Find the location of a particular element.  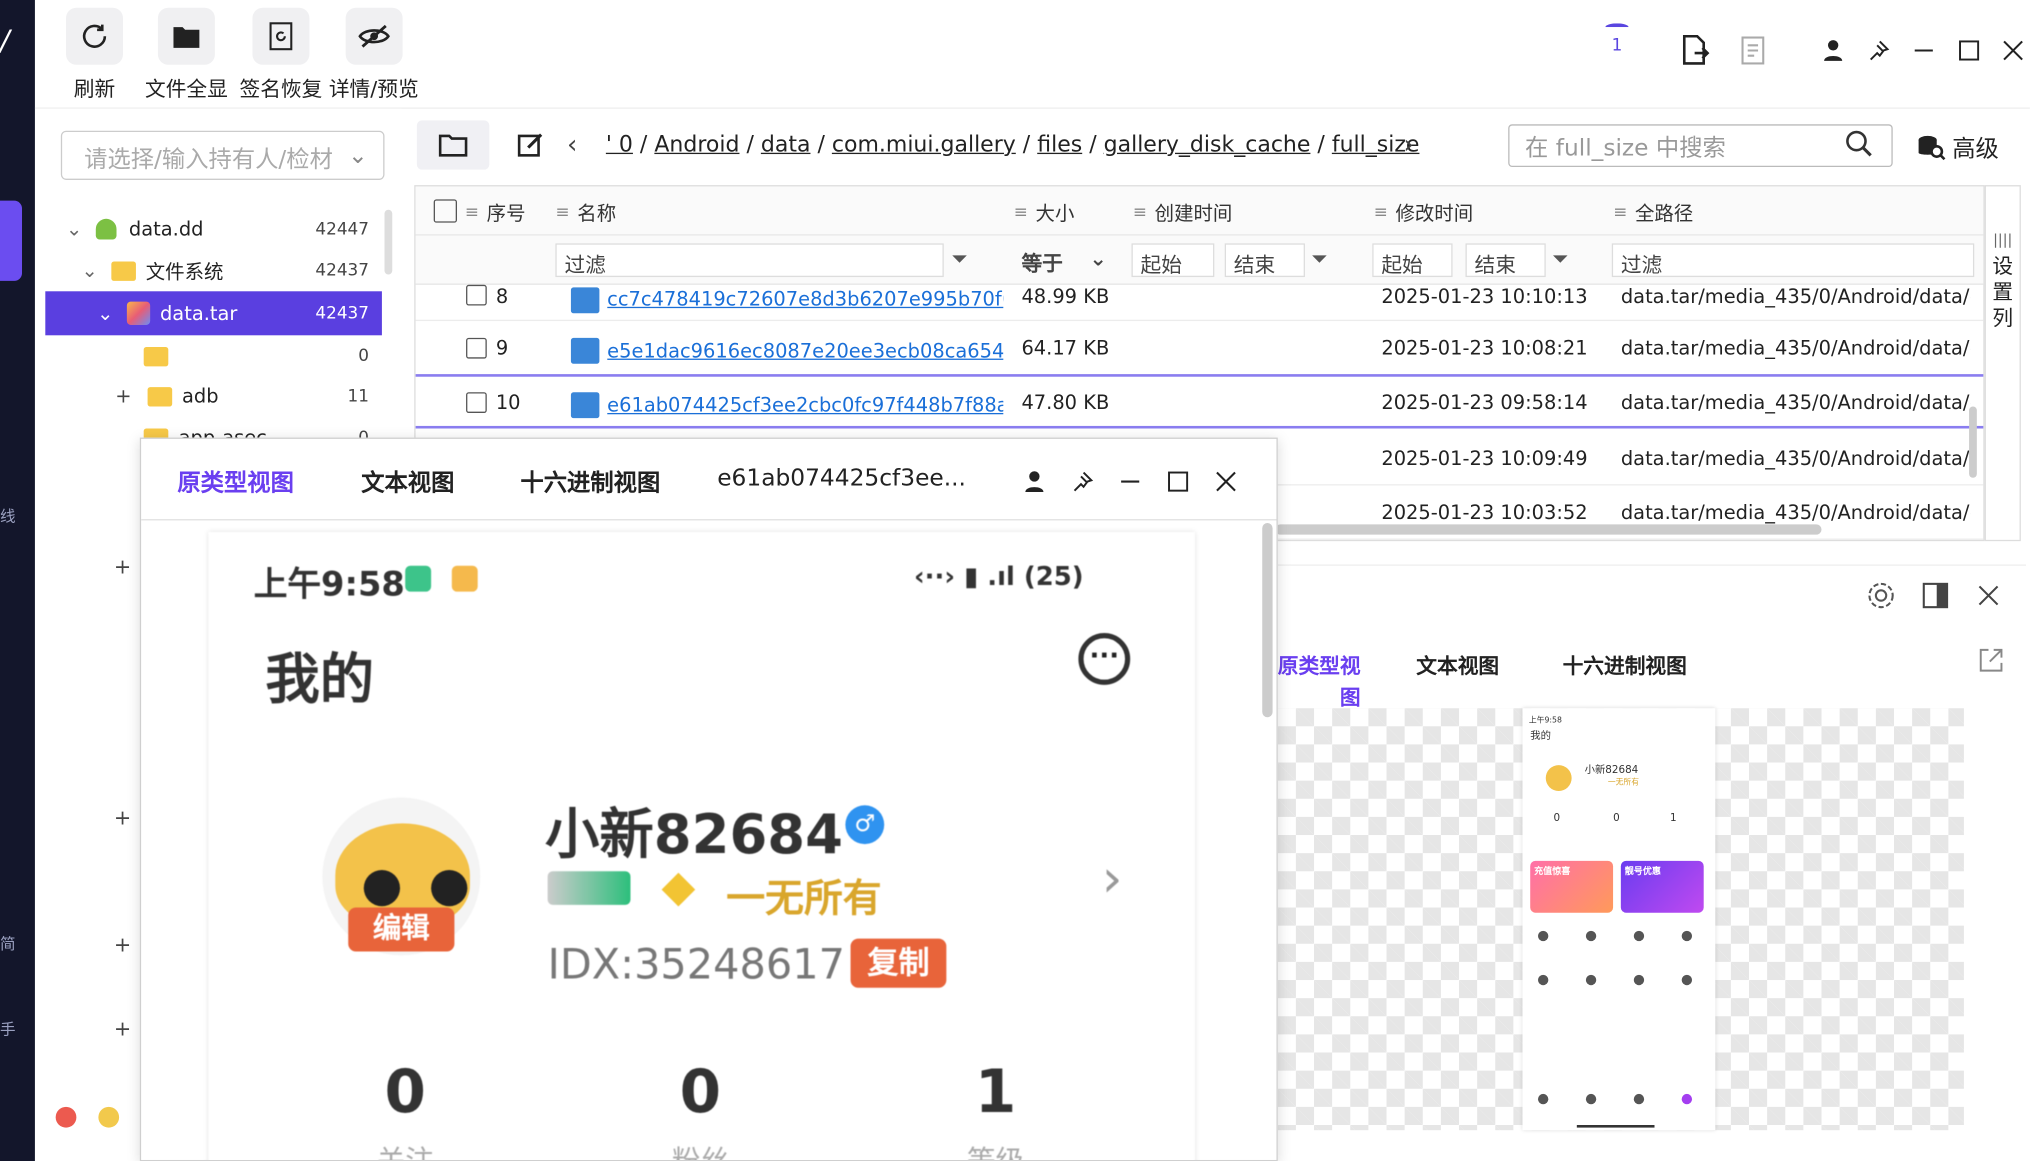

details-preview-button: 详情/预览 is located at coordinates (374, 55).